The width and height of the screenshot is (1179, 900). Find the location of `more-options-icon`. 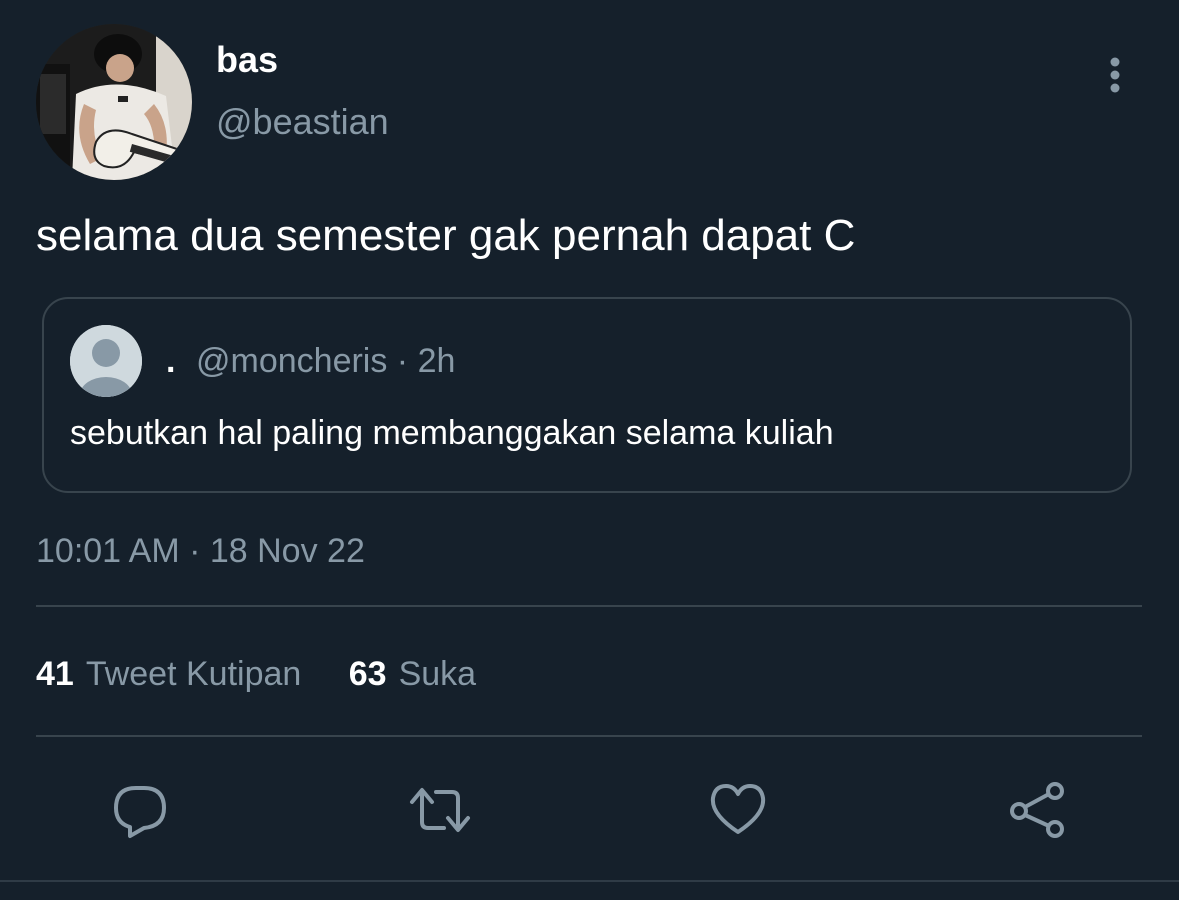

more-options-icon is located at coordinates (1115, 76).